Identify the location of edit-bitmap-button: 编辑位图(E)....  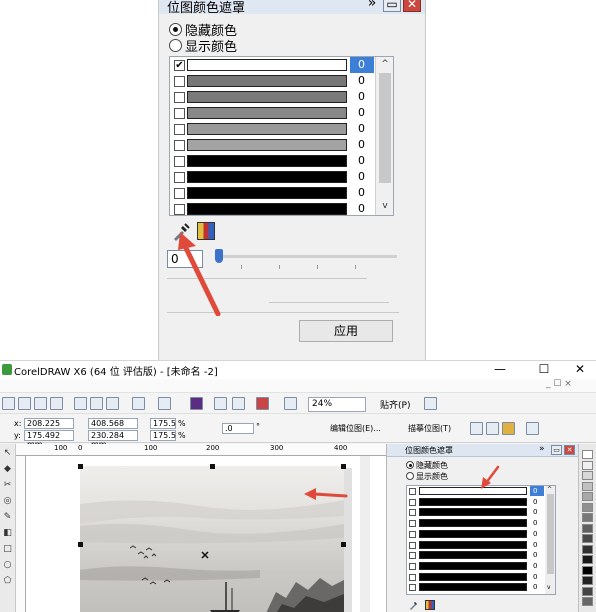
(355, 428).